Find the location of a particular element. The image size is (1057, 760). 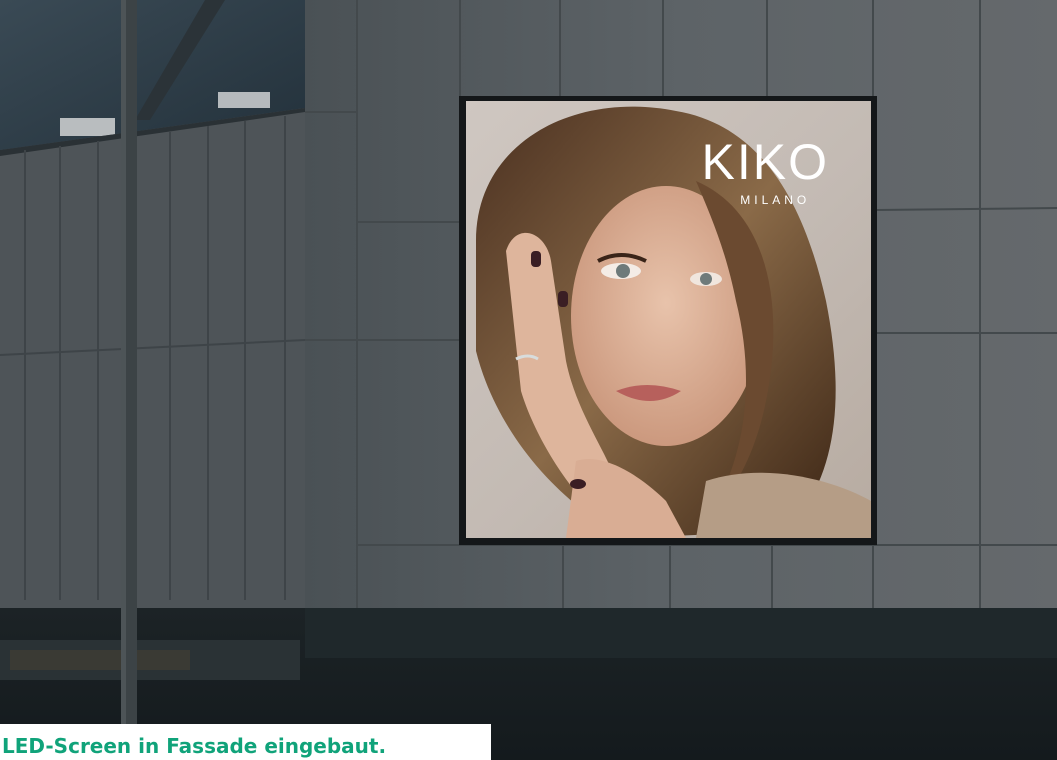

caption-text: LED-Screen in Fassade eingebaut. is located at coordinates (194, 746).